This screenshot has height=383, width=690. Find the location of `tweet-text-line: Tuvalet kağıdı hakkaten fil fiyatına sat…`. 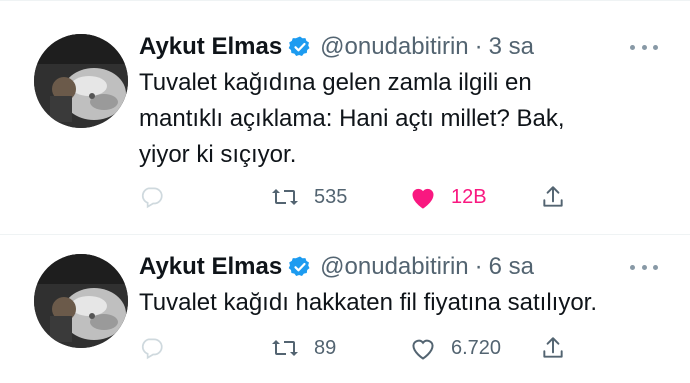

tweet-text-line: Tuvalet kağıdı hakkaten fil fiyatına sat… is located at coordinates (368, 302).